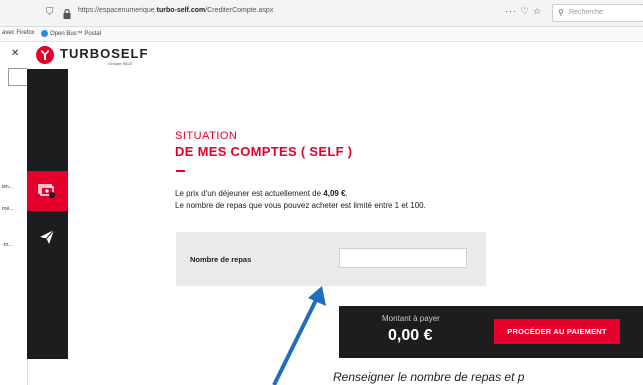  What do you see at coordinates (47, 214) in the screenshot?
I see `sidebar` at bounding box center [47, 214].